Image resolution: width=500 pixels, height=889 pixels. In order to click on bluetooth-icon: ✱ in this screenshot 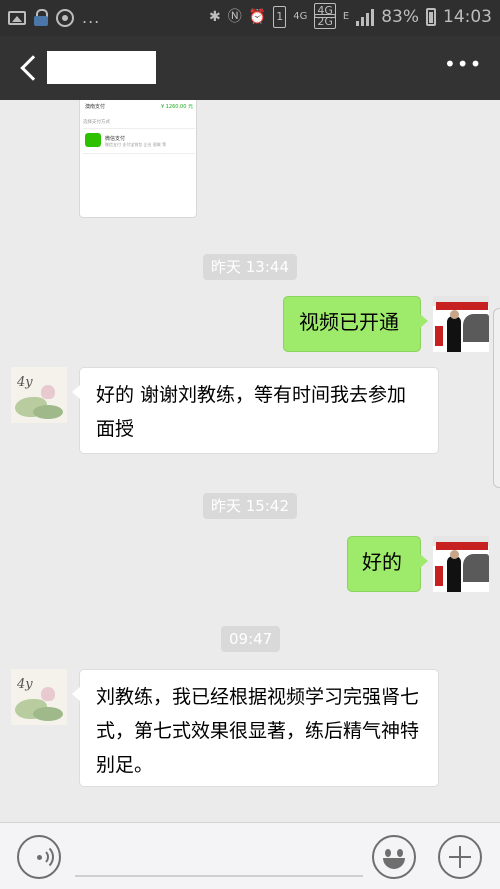, I will do `click(215, 17)`.